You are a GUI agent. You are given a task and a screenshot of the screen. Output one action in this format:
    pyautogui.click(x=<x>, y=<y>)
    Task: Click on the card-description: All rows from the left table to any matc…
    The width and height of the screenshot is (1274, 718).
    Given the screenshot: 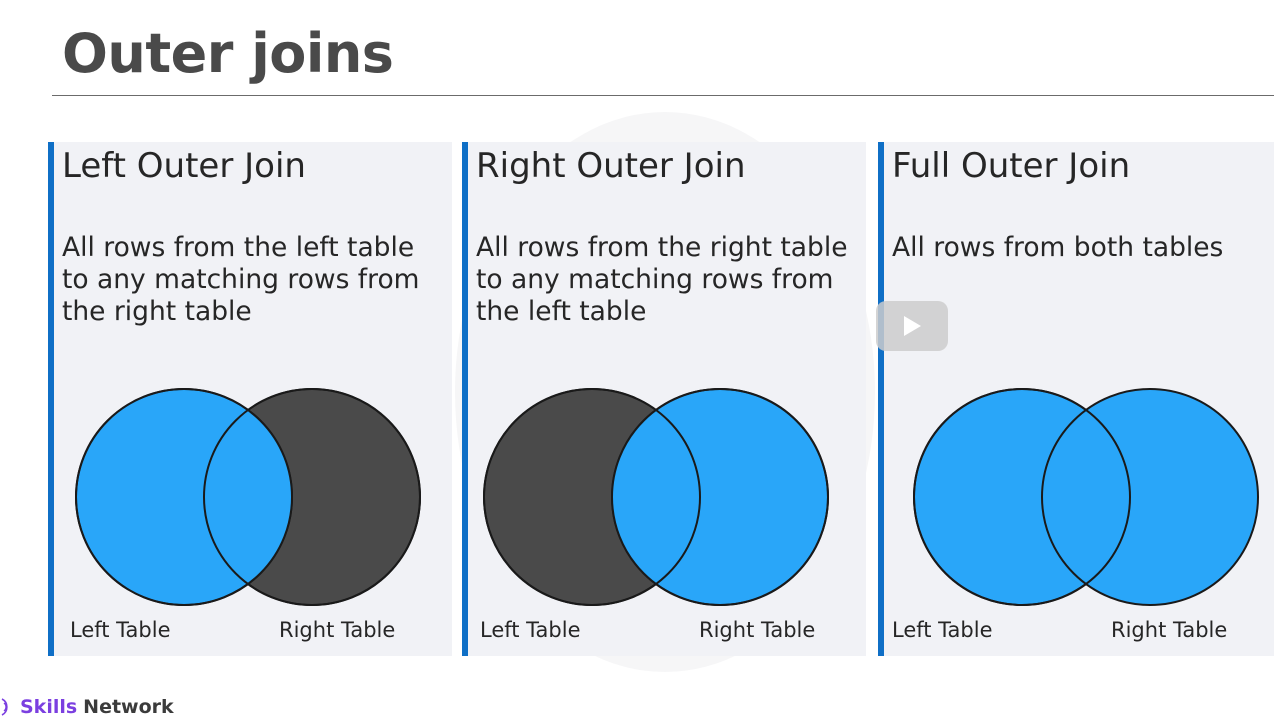 What is the action you would take?
    pyautogui.click(x=241, y=279)
    